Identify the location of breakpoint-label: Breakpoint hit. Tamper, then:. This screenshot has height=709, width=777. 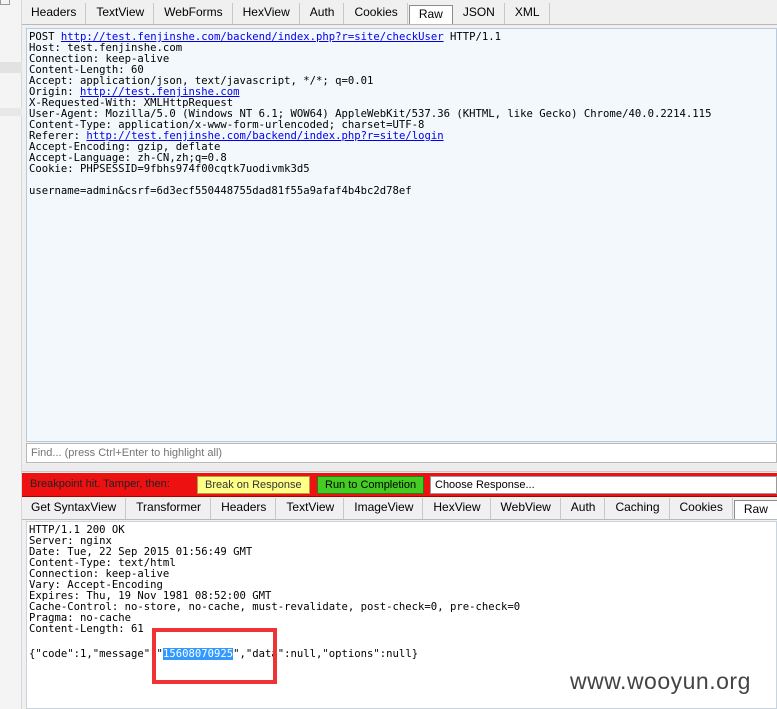
(100, 484).